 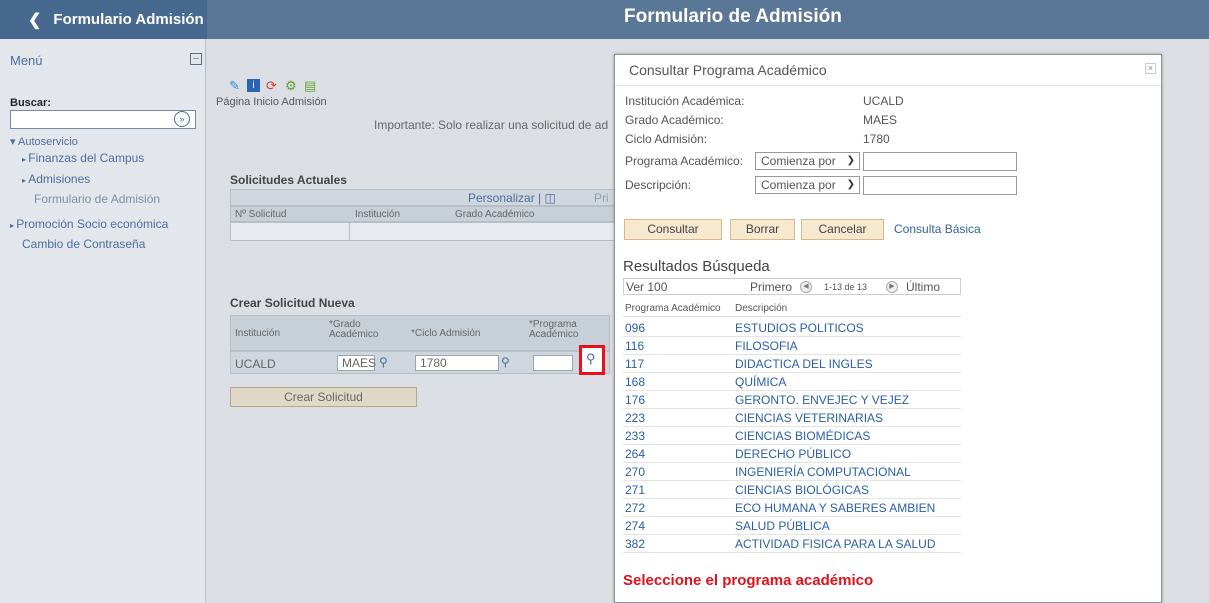 What do you see at coordinates (760, 382) in the screenshot?
I see `program-description-link: QUÍMICA` at bounding box center [760, 382].